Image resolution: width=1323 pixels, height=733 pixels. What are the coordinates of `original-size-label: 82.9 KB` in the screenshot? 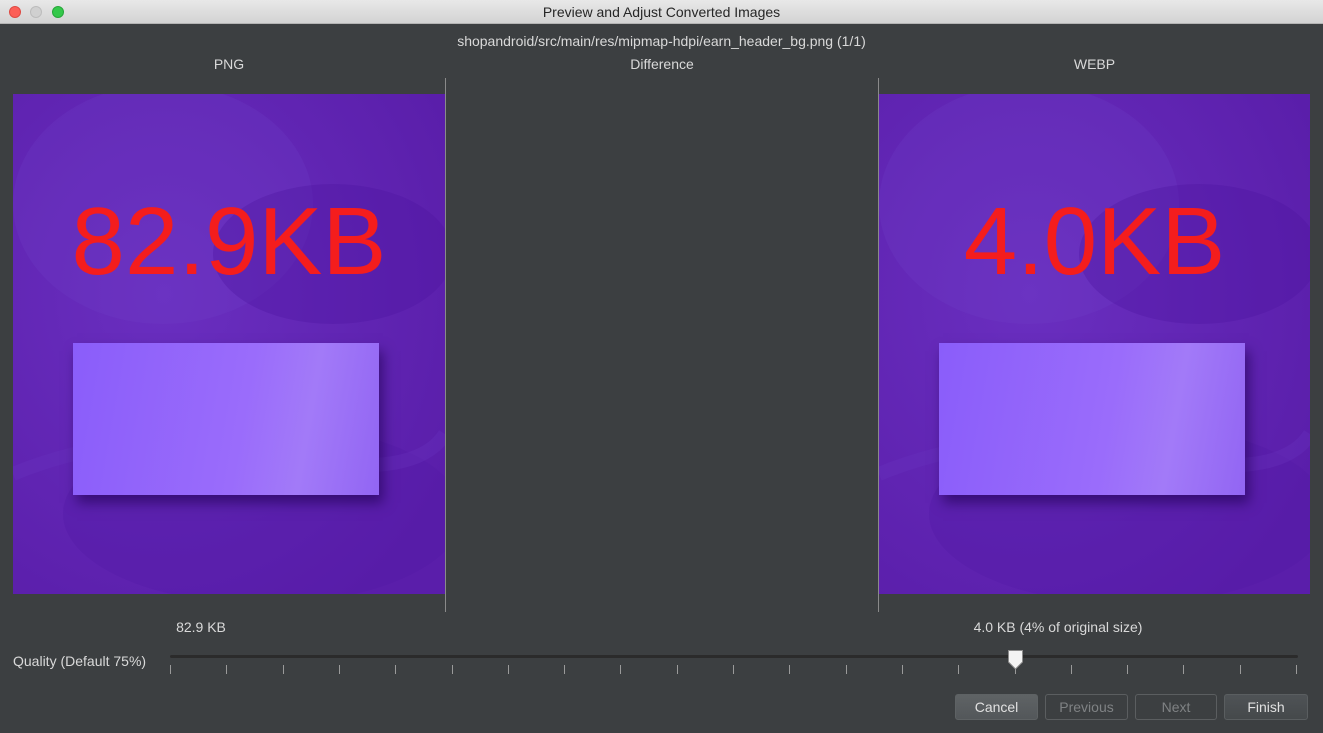 It's located at (201, 627).